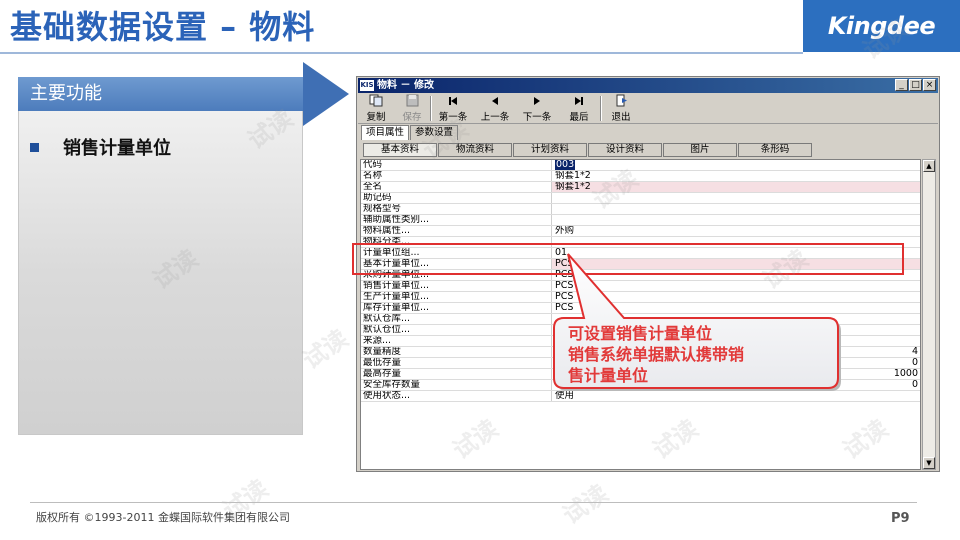  Describe the element at coordinates (736, 231) in the screenshot. I see `field-value: 外购` at that location.